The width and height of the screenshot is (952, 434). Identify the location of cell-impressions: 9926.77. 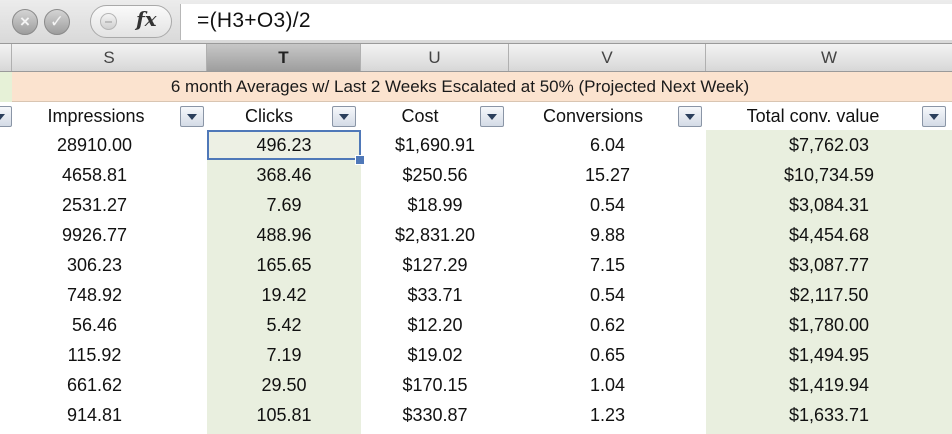
(109, 235).